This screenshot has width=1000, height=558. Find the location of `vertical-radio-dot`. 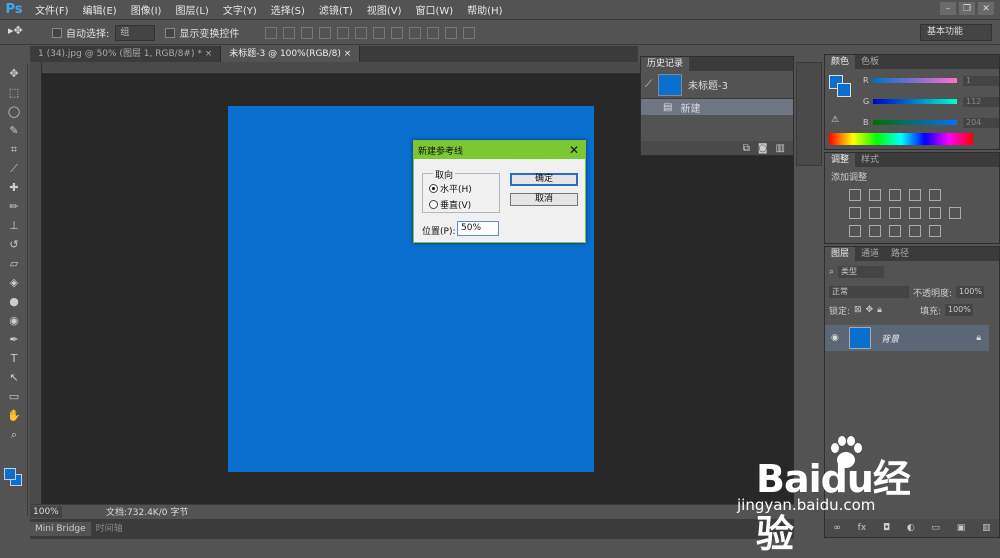

vertical-radio-dot is located at coordinates (433, 204).